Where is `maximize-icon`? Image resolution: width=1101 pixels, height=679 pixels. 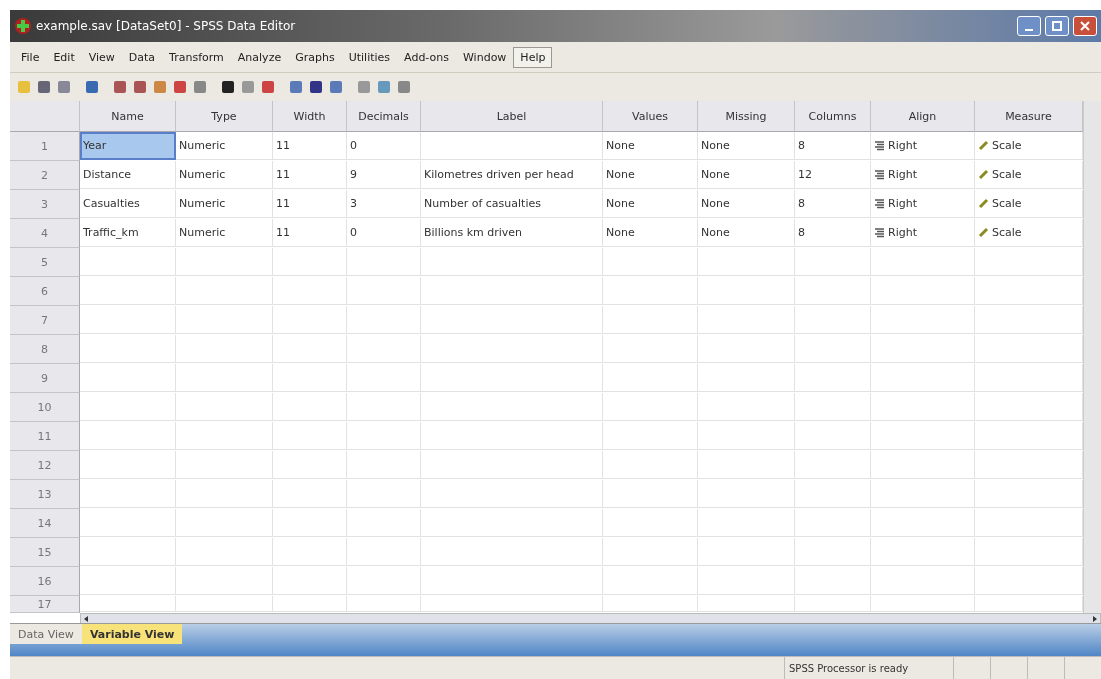
maximize-icon is located at coordinates (1057, 26).